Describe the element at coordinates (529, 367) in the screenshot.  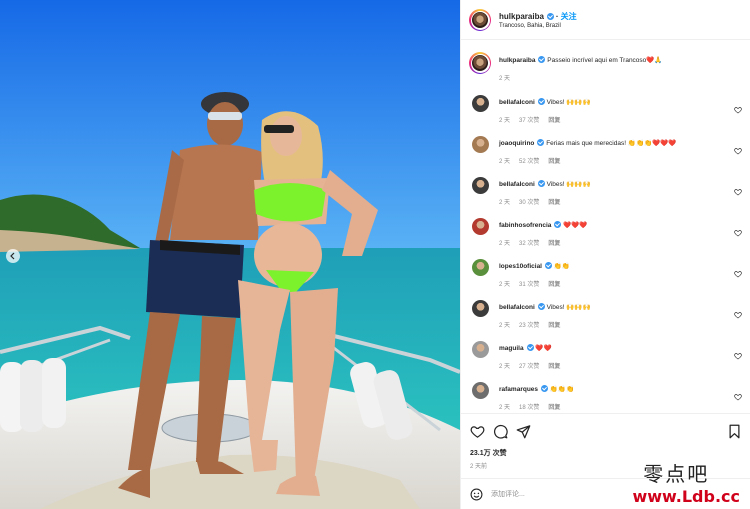
I see `comment-likes: 27 次赞` at that location.